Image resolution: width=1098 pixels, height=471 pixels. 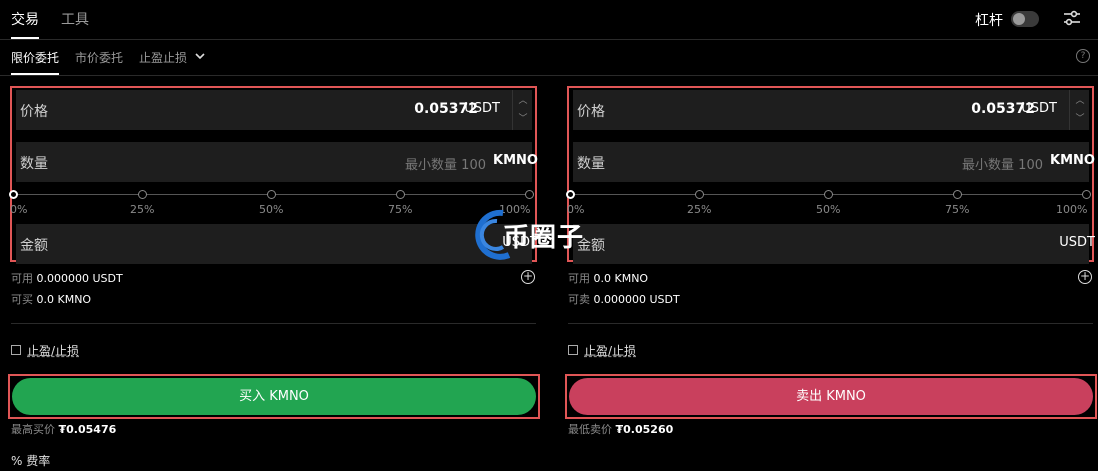 What do you see at coordinates (277, 244) in the screenshot?
I see `buy-amount-field: 金额 USDT` at bounding box center [277, 244].